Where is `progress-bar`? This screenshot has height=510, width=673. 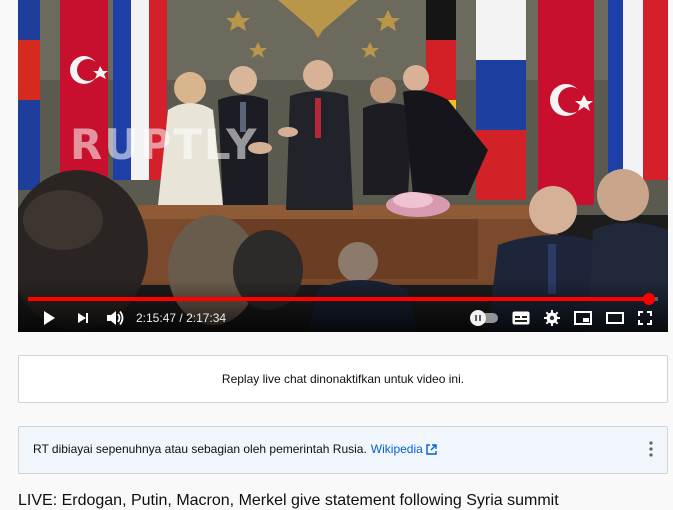
progress-bar is located at coordinates (343, 299).